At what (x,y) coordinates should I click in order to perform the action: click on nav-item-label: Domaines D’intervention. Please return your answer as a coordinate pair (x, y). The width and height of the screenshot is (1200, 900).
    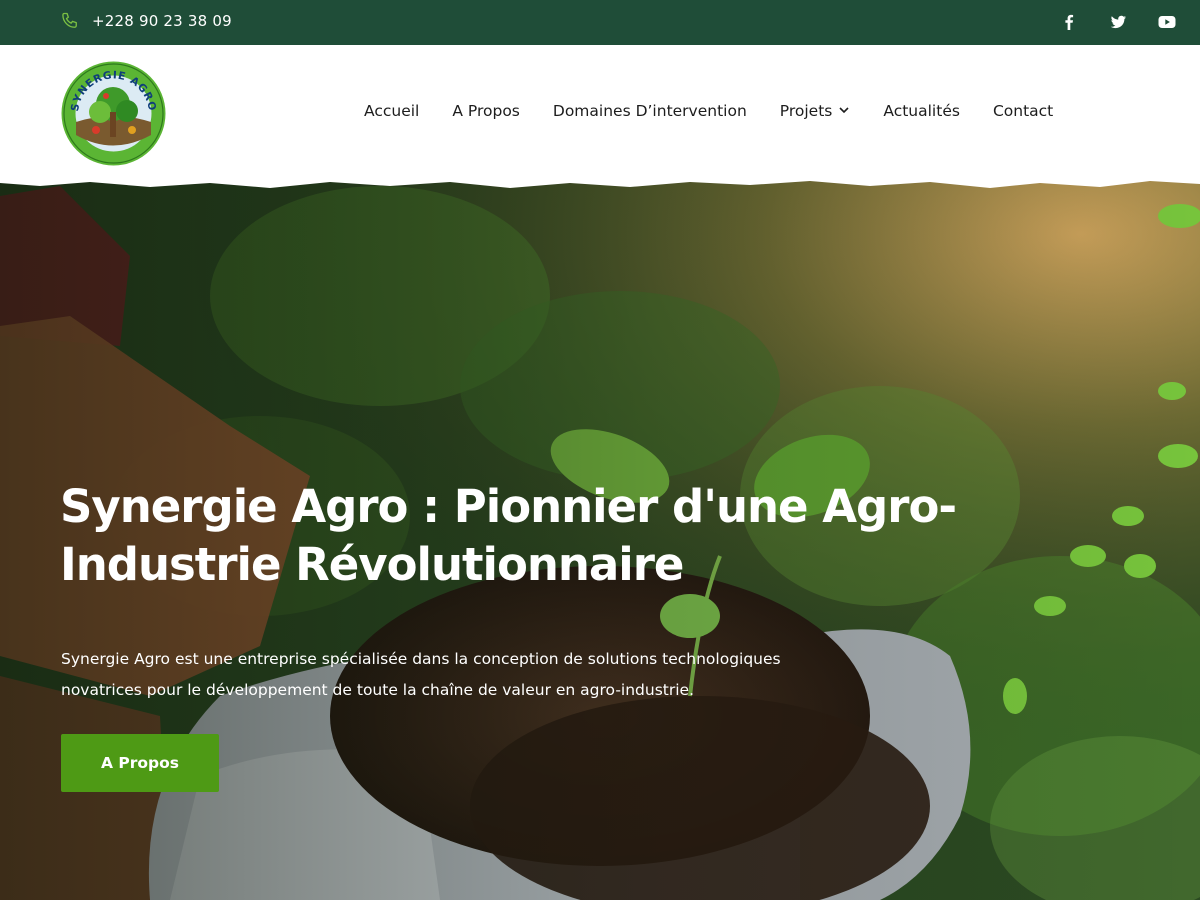
    Looking at the image, I should click on (649, 111).